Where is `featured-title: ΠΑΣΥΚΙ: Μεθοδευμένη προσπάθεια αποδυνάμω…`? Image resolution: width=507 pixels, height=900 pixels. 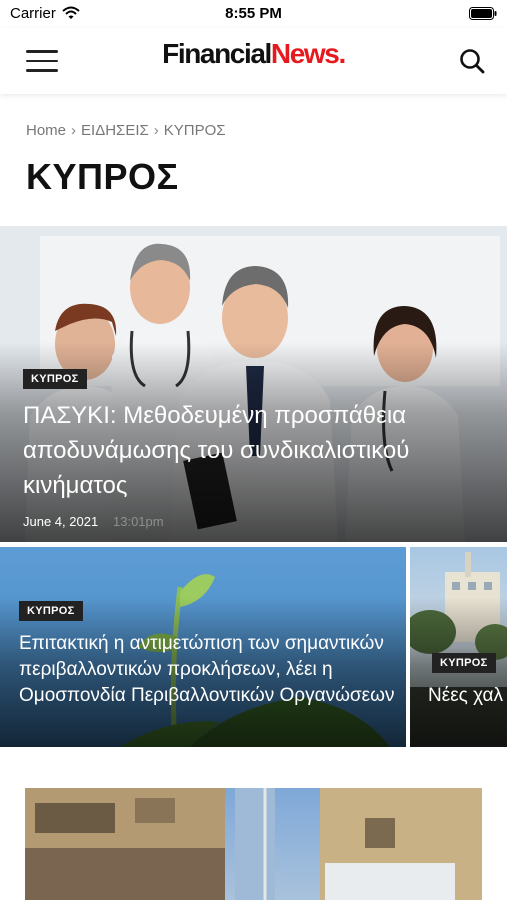
featured-title: ΠΑΣΥΚΙ: Μεθοδευμένη προσπάθεια αποδυνάμω… is located at coordinates (258, 450).